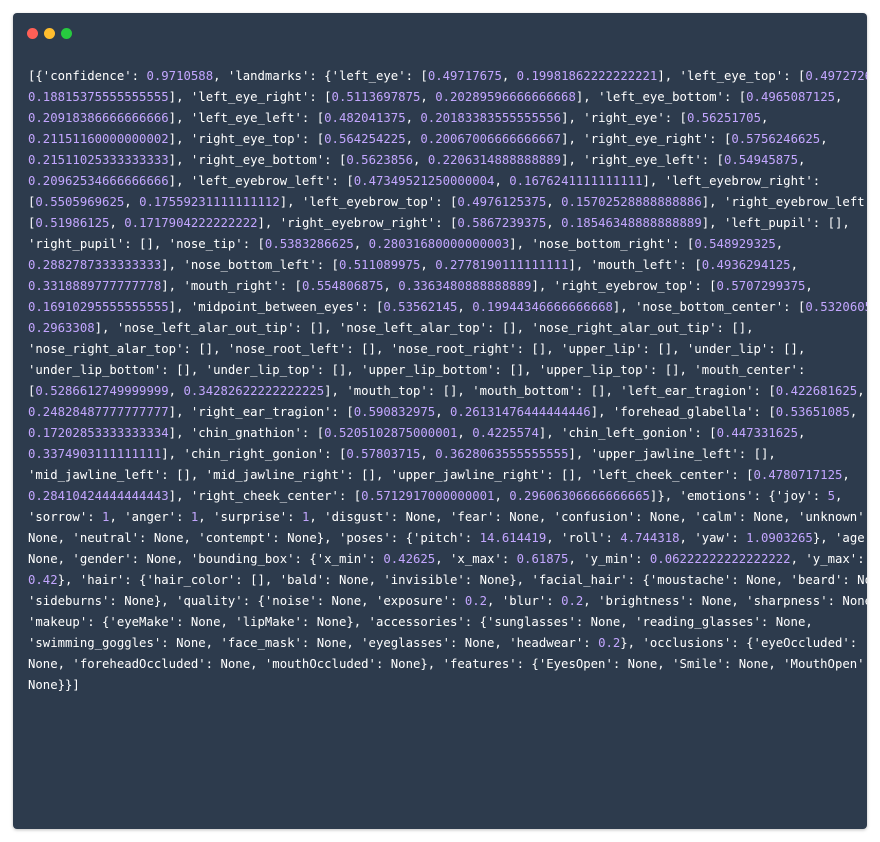 This screenshot has width=880, height=842. Describe the element at coordinates (424, 181) in the screenshot. I see `code-number-token: 0.47349521250000004` at that location.